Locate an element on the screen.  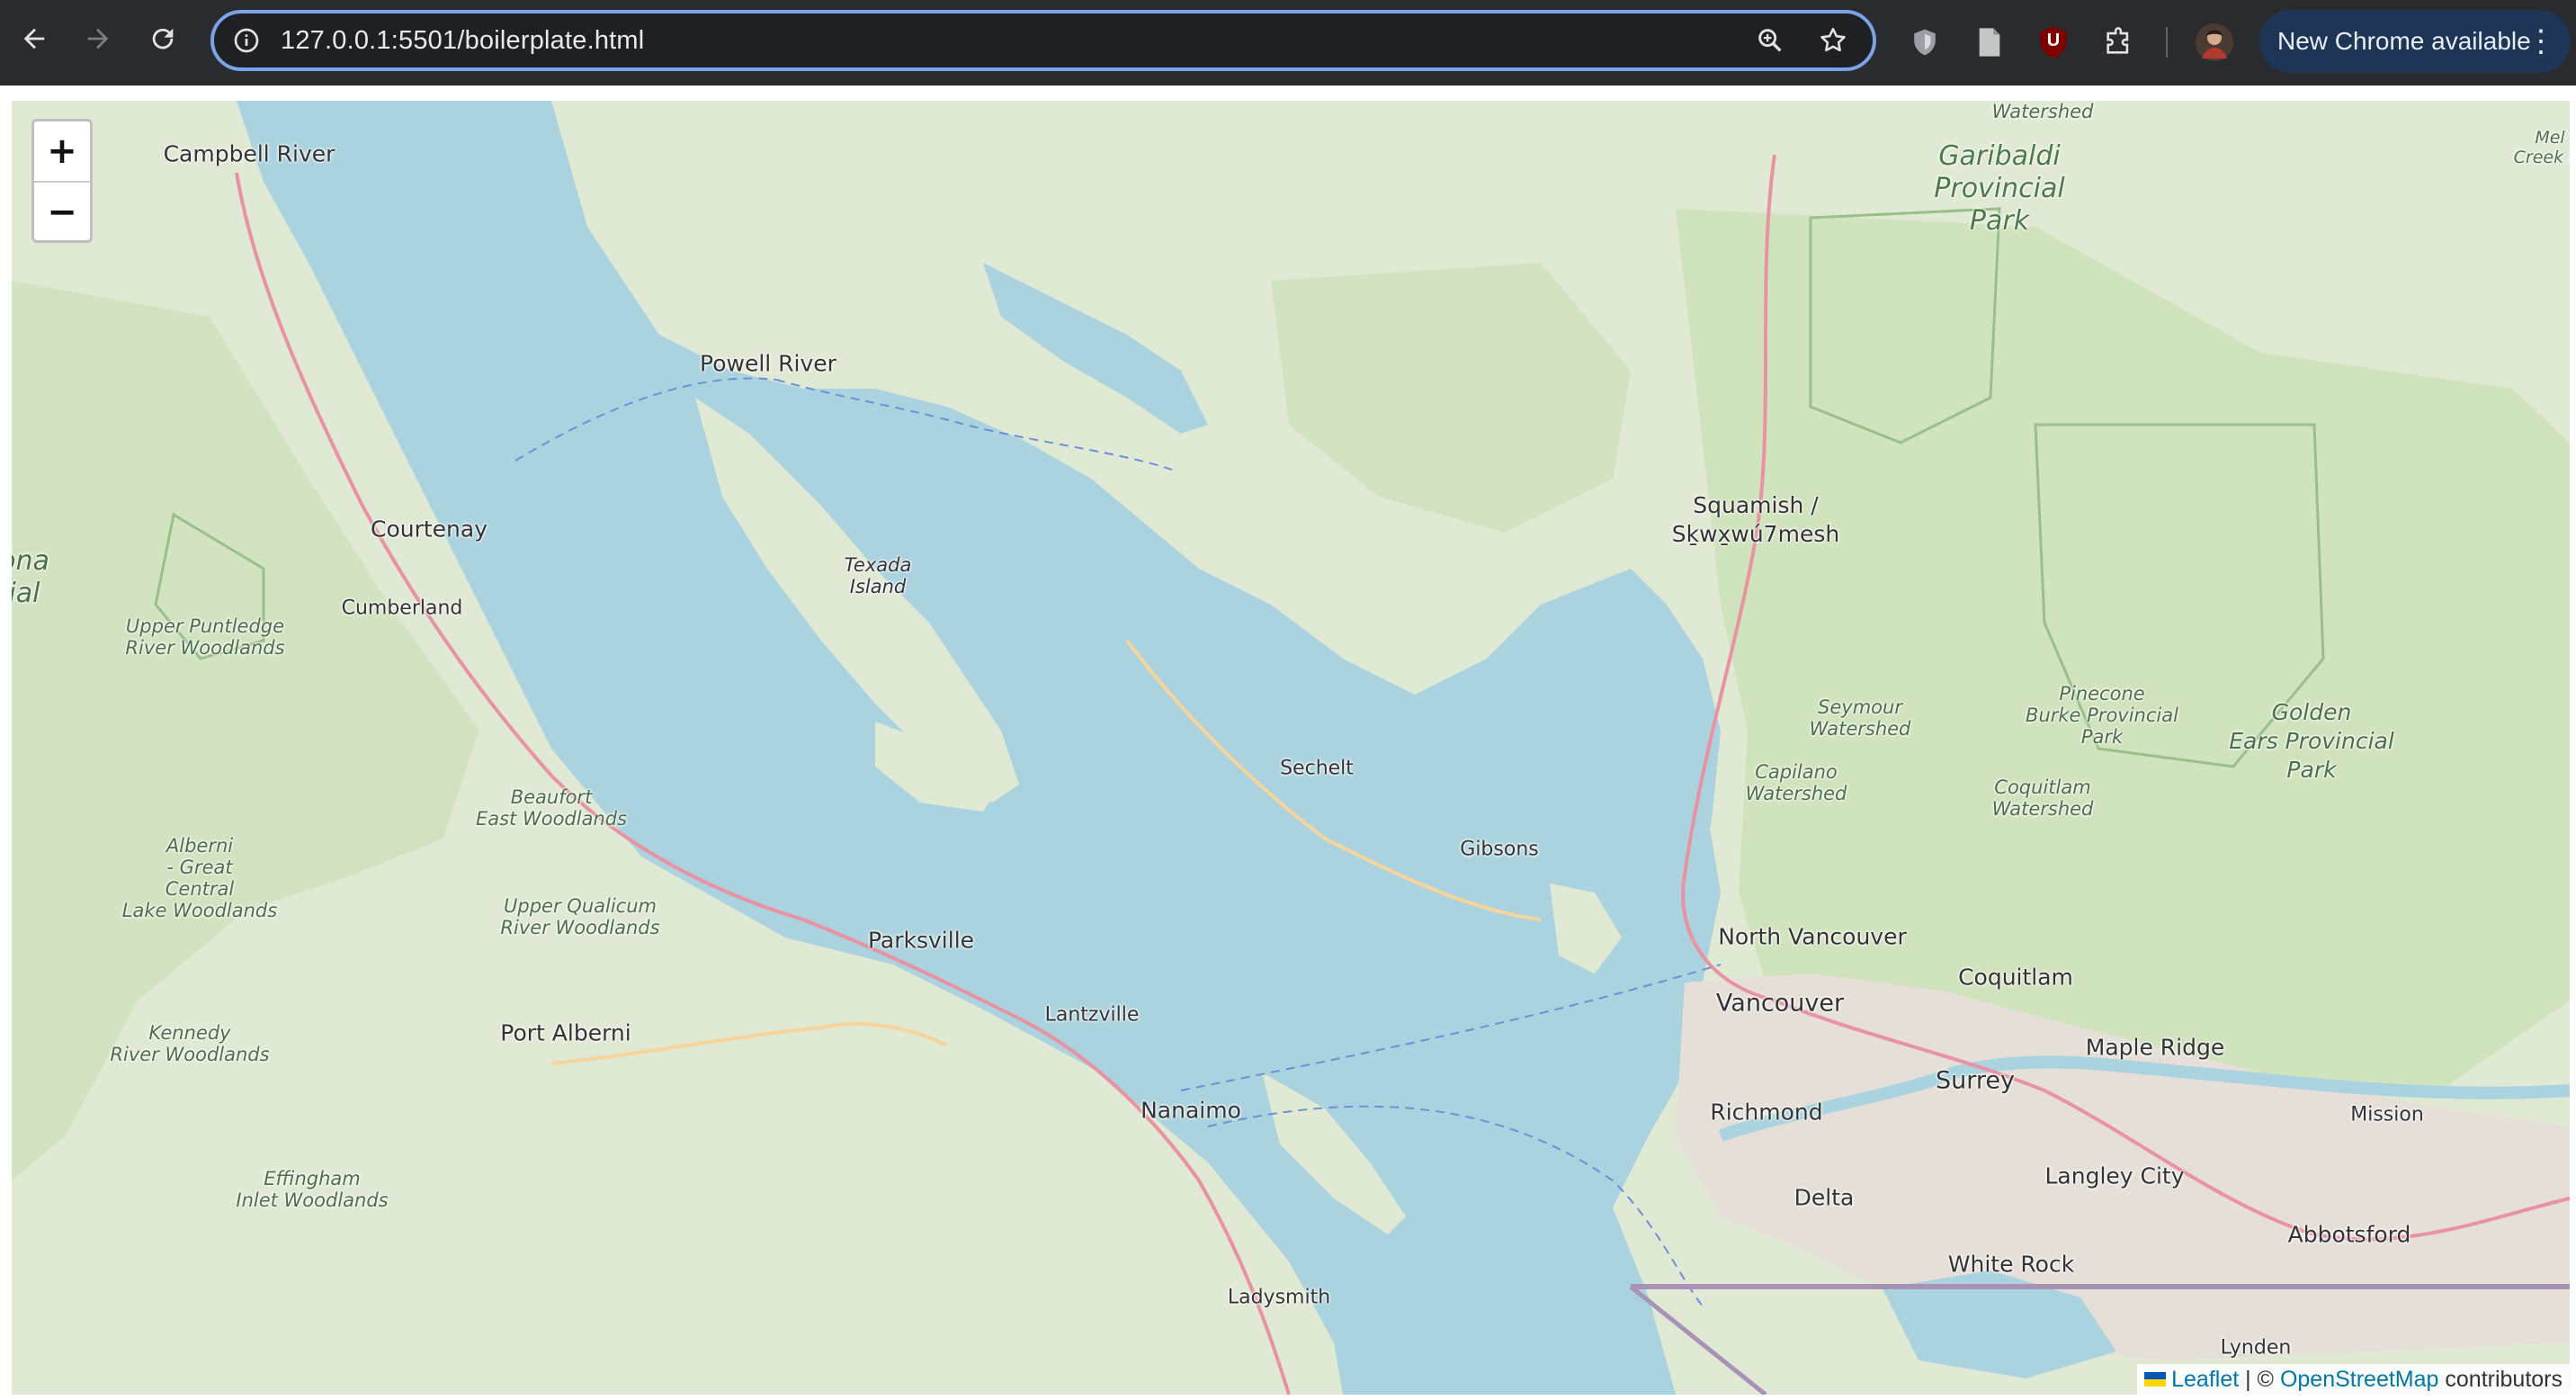
place-label-alberni-great-central: Alberni - Great Central Lake Woodlands is located at coordinates (199, 878).